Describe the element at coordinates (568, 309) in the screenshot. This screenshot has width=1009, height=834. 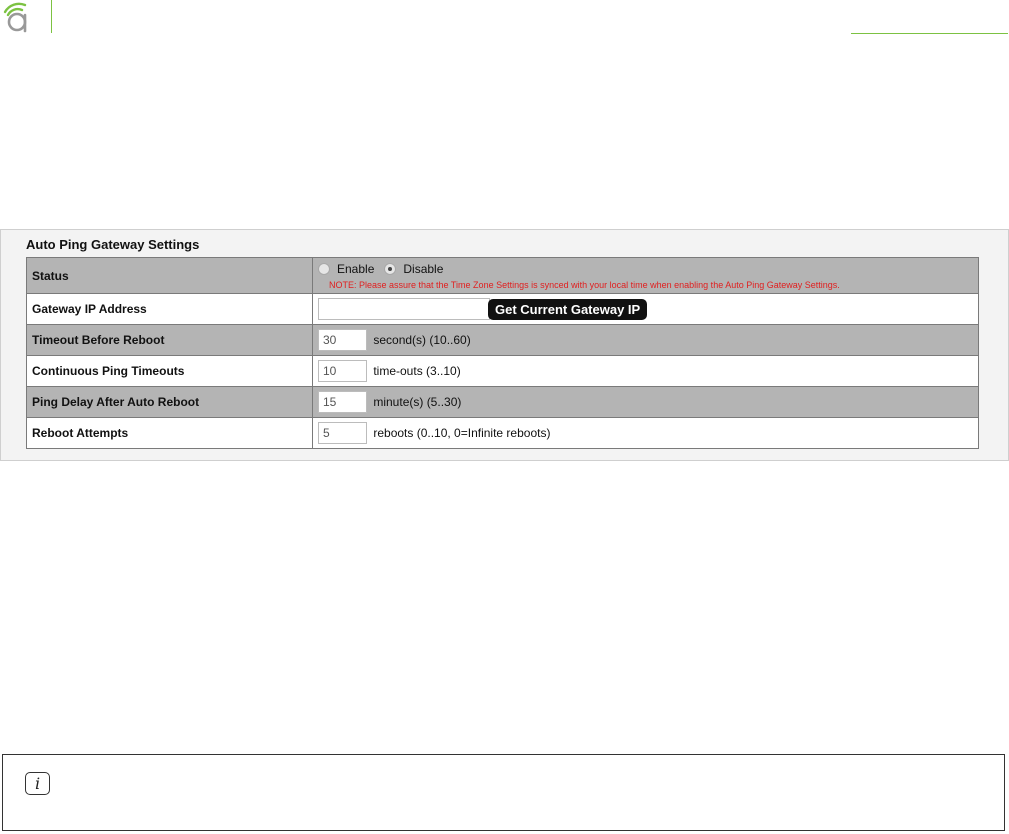
I see `get-current-gateway-ip-button: Get Current Gateway IP` at that location.